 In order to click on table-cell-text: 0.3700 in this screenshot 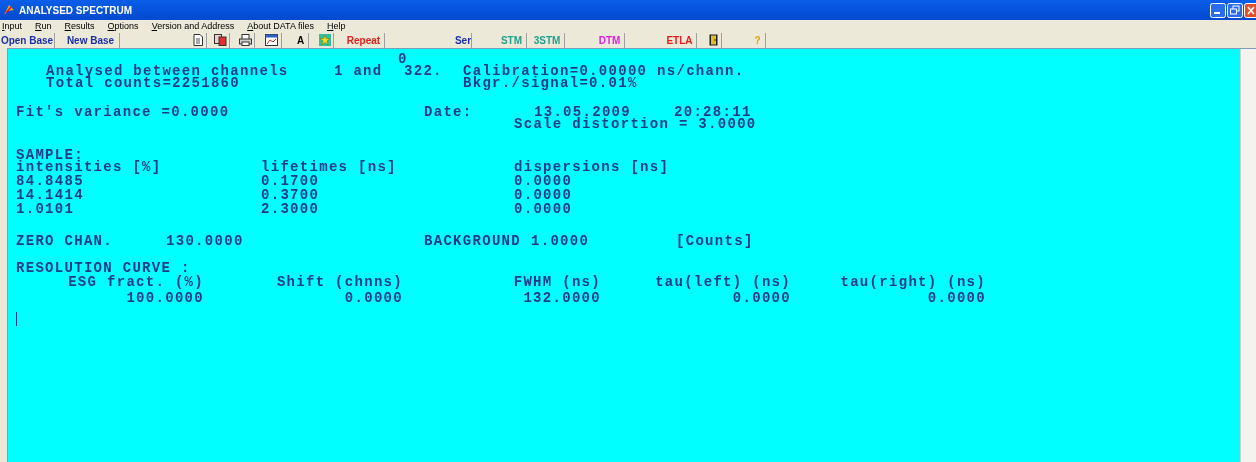, I will do `click(291, 195)`.